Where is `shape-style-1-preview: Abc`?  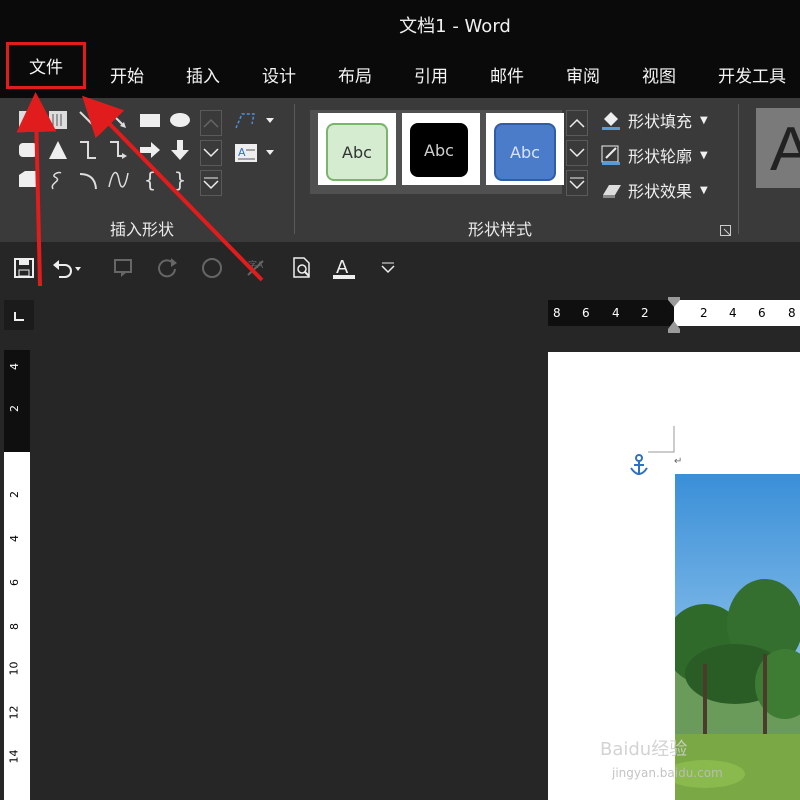 shape-style-1-preview: Abc is located at coordinates (357, 152).